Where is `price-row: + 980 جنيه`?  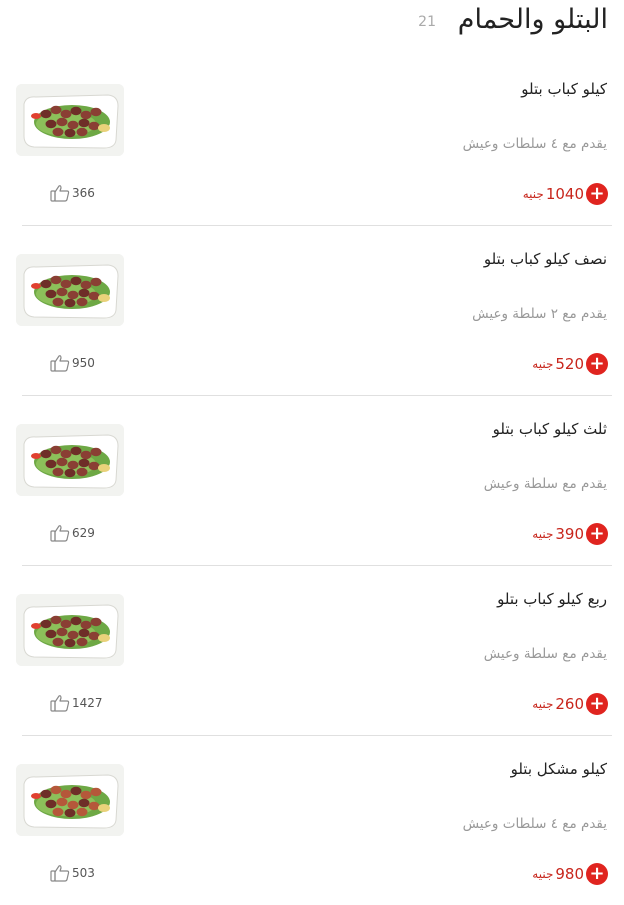 price-row: + 980 جنيه is located at coordinates (570, 874).